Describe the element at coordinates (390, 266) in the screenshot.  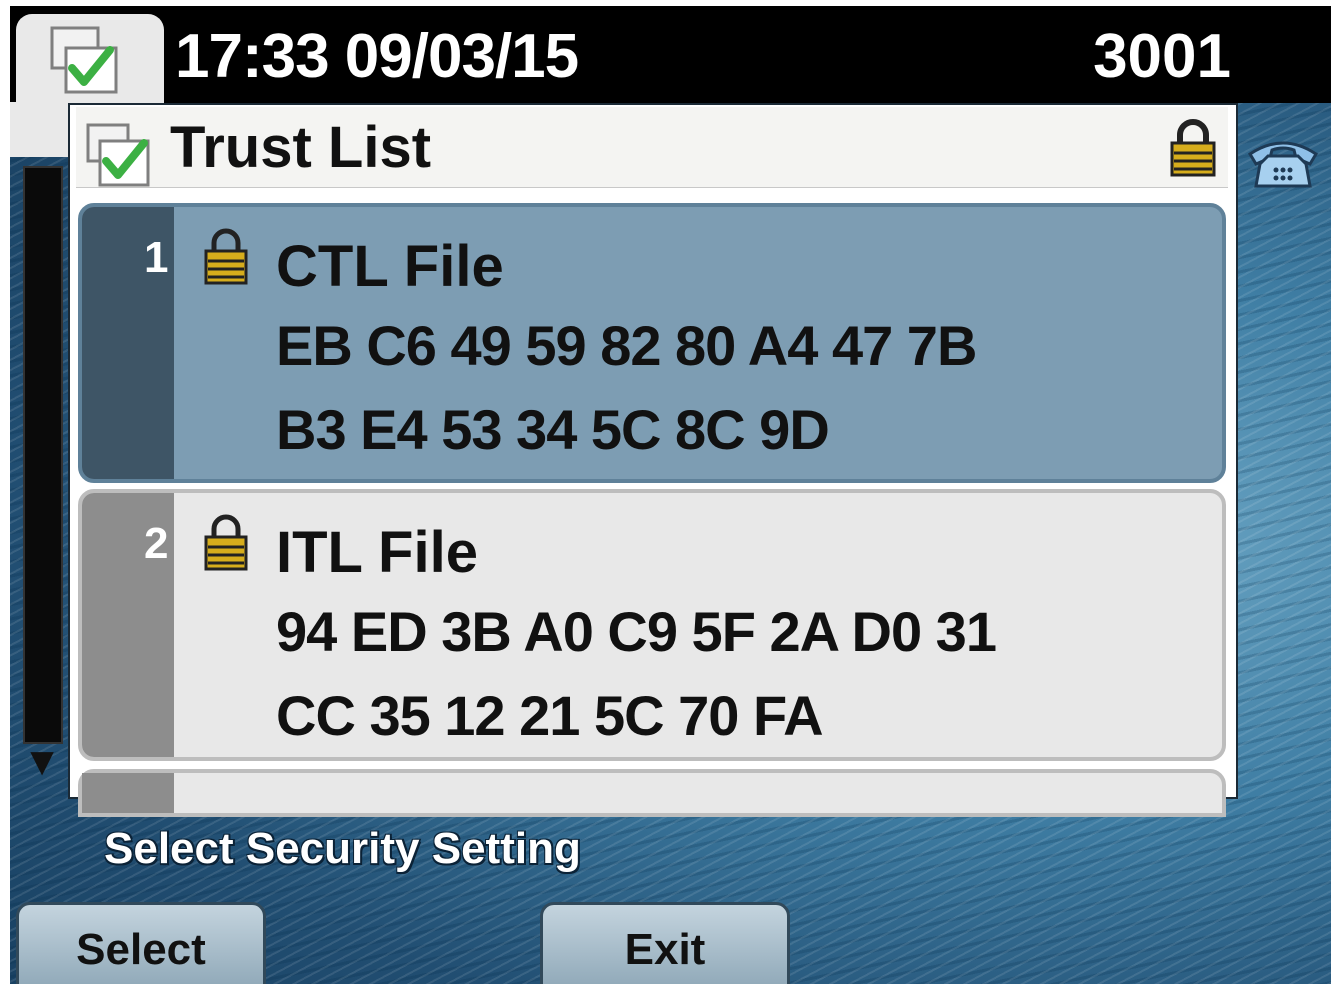
I see `item-name: CTL File` at that location.